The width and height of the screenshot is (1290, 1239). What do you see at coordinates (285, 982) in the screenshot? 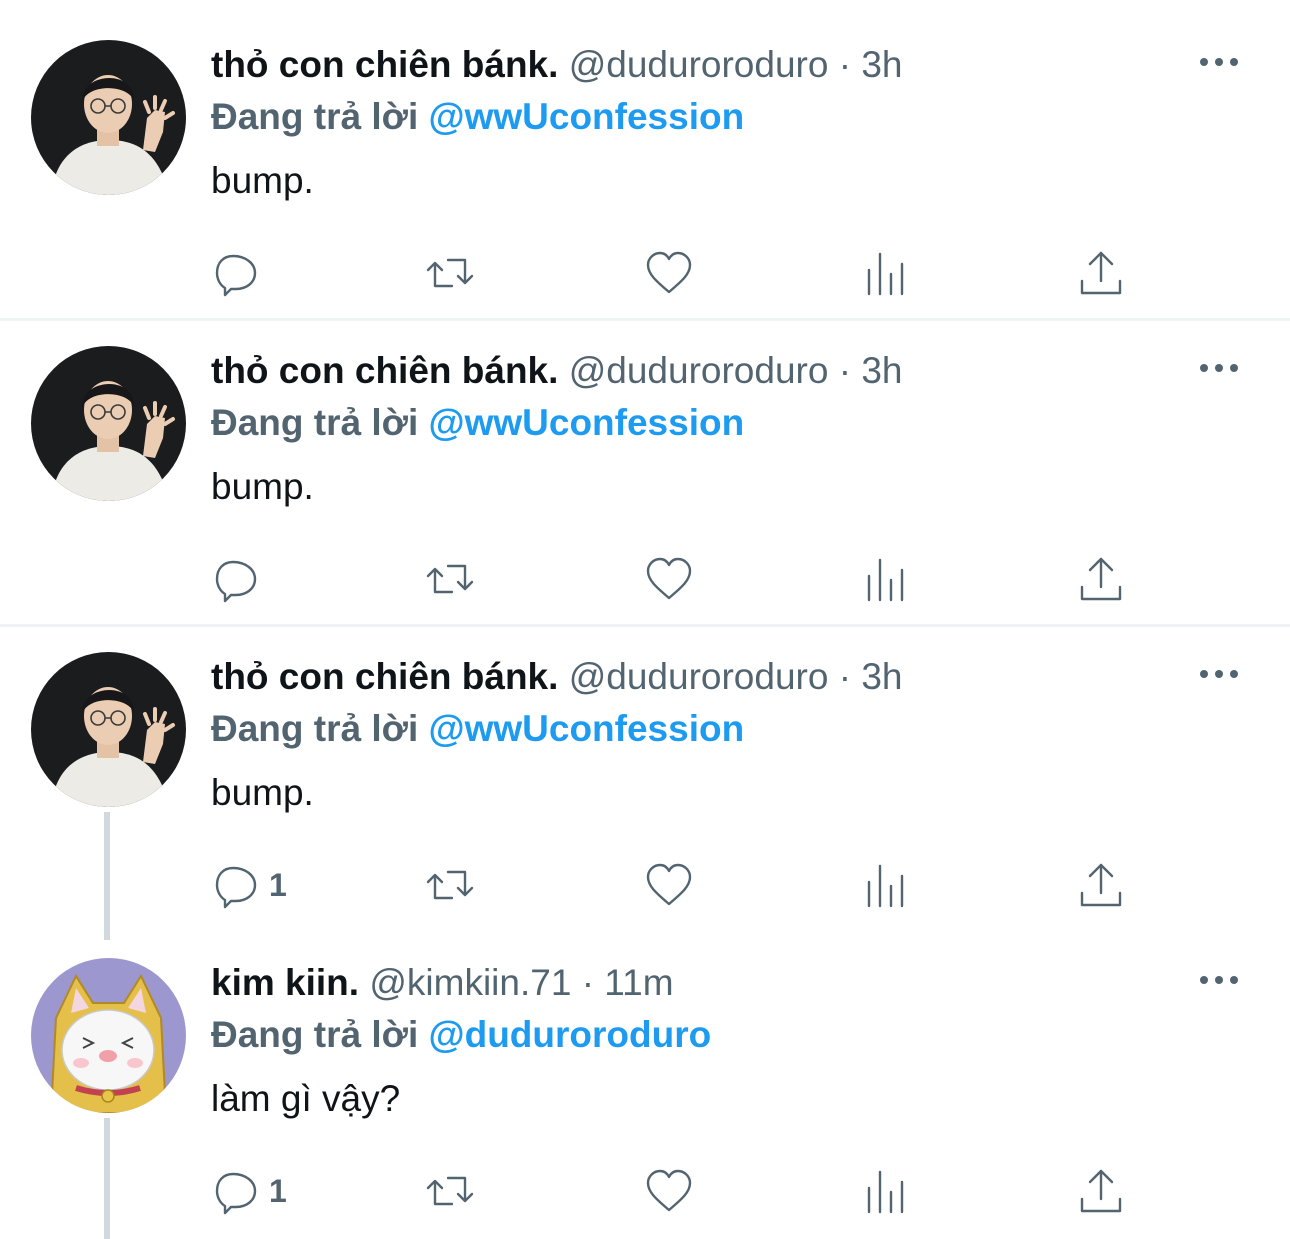
I see `display-name: kim kiin.` at bounding box center [285, 982].